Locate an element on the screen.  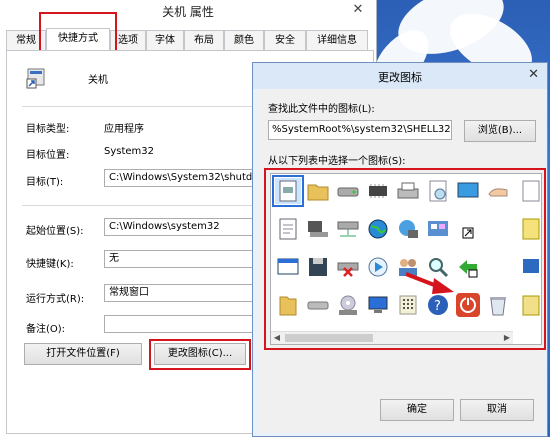
icon-file-path-field: %SystemRoot%\system32\SHELL32. is located at coordinates (360, 130).